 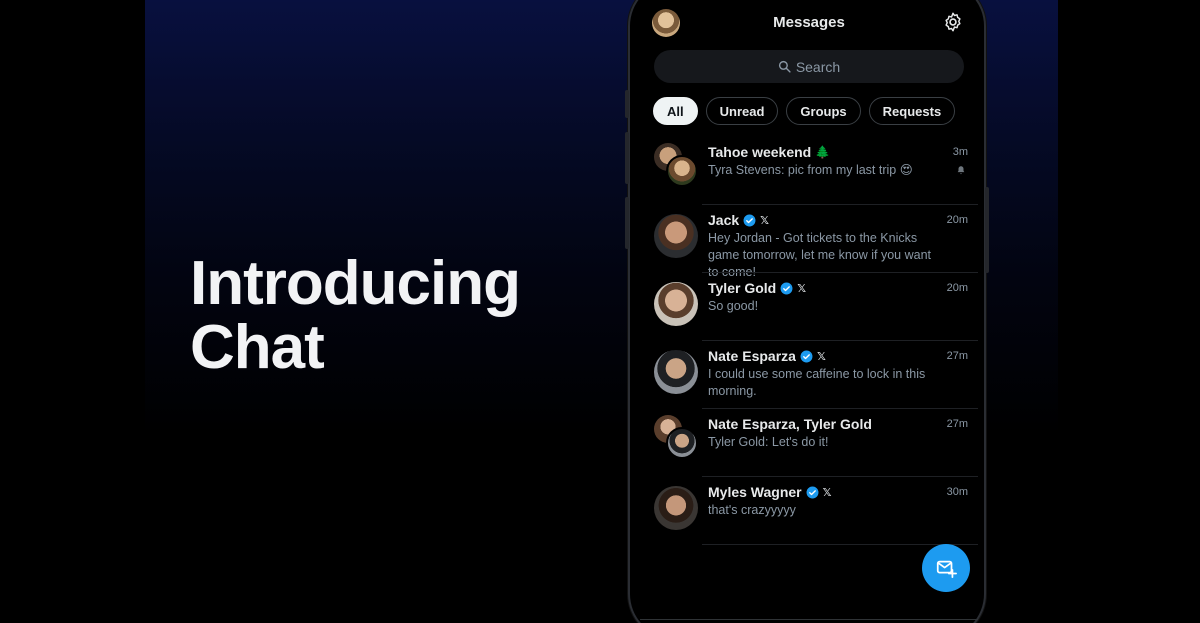 What do you see at coordinates (784, 66) in the screenshot?
I see `search-icon` at bounding box center [784, 66].